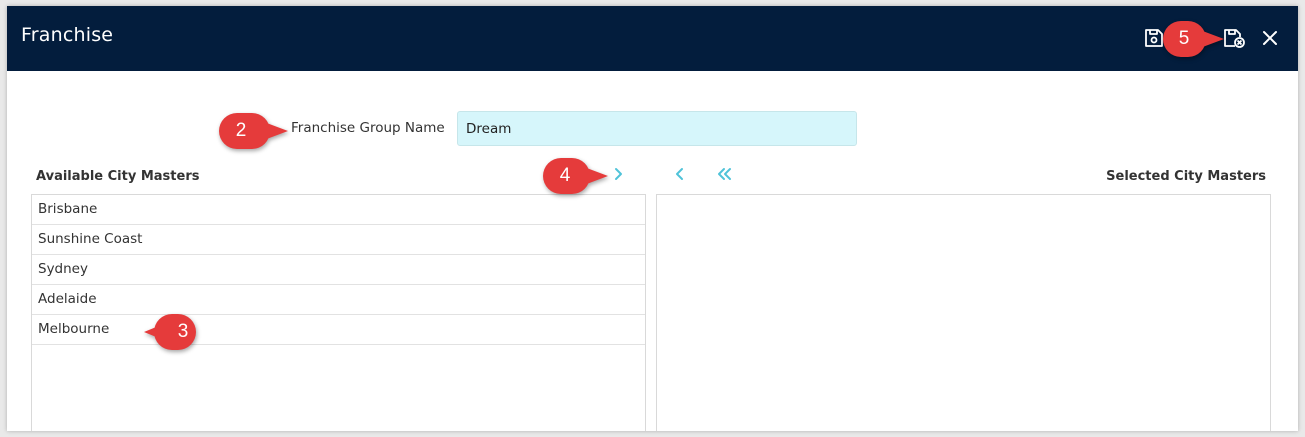  Describe the element at coordinates (652, 38) in the screenshot. I see `dialog-header: Franchise` at that location.